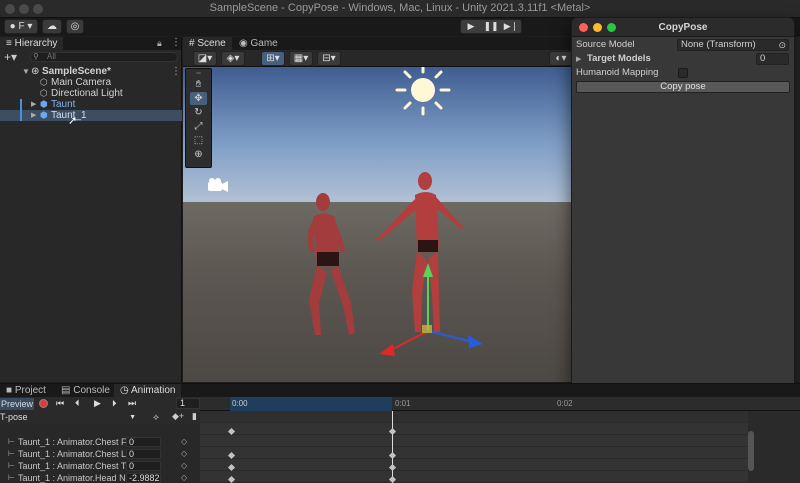 This screenshot has width=800, height=483. Describe the element at coordinates (561, 58) in the screenshot. I see `shading-dropdown: ◐▾` at that location.